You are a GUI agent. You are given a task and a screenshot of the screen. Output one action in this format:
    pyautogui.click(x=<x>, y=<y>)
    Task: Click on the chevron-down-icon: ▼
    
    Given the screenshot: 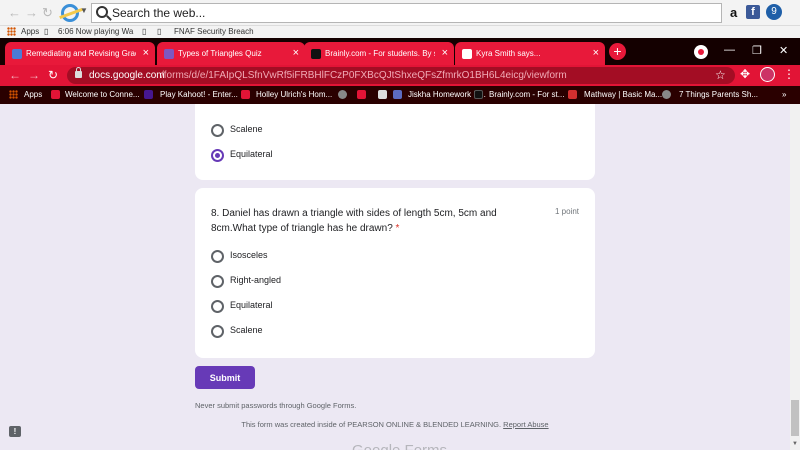 What is the action you would take?
    pyautogui.click(x=84, y=10)
    